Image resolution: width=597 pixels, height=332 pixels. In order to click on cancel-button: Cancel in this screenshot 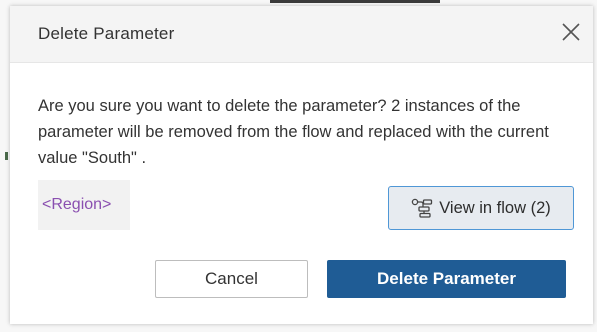, I will do `click(231, 279)`.